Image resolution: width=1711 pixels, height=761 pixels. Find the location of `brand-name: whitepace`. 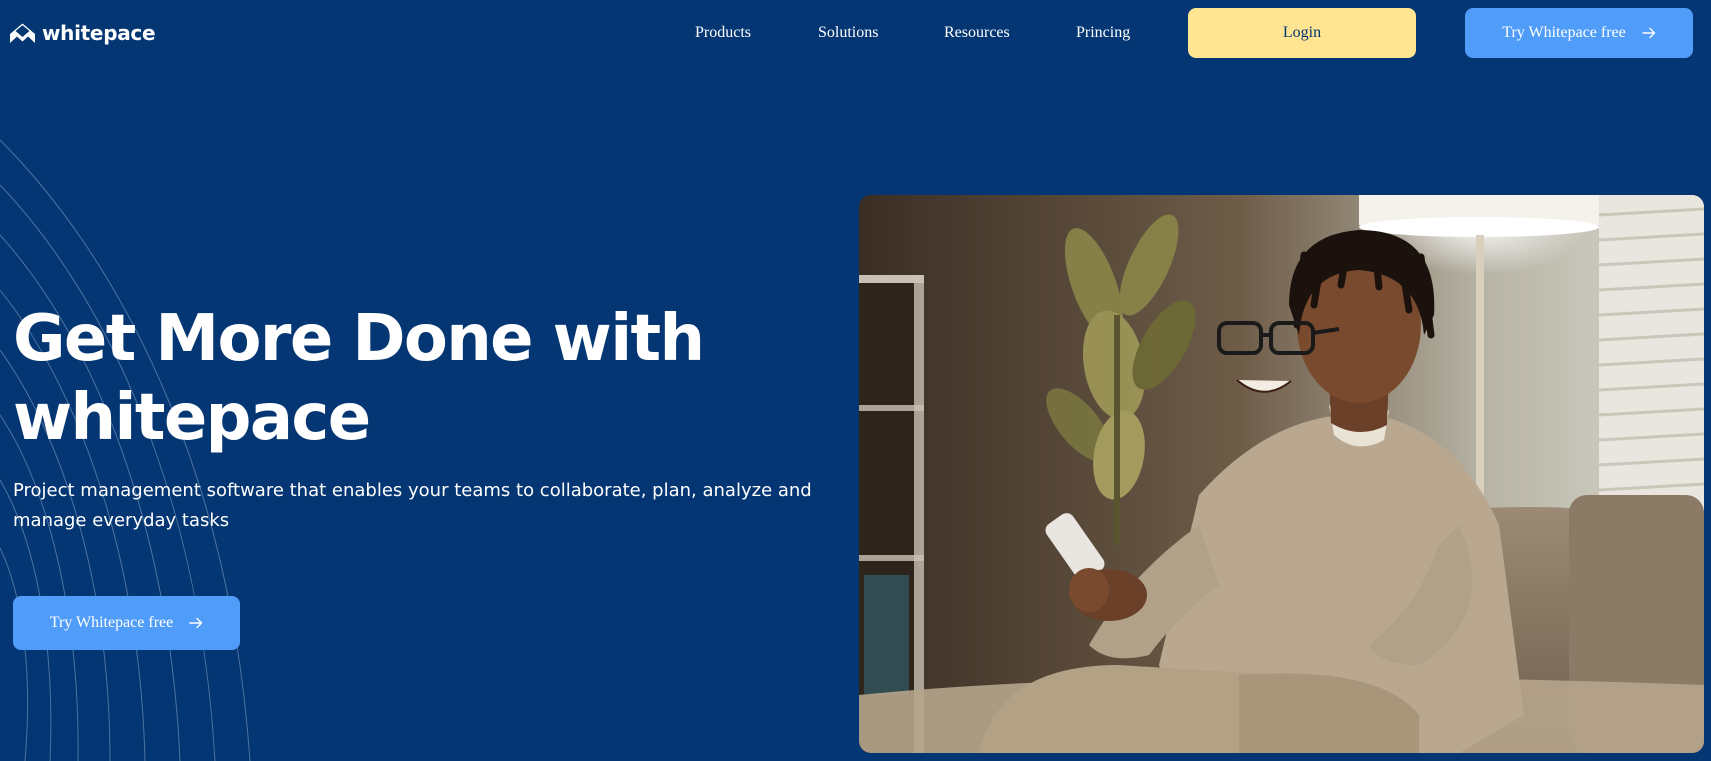

brand-name: whitepace is located at coordinates (99, 33).